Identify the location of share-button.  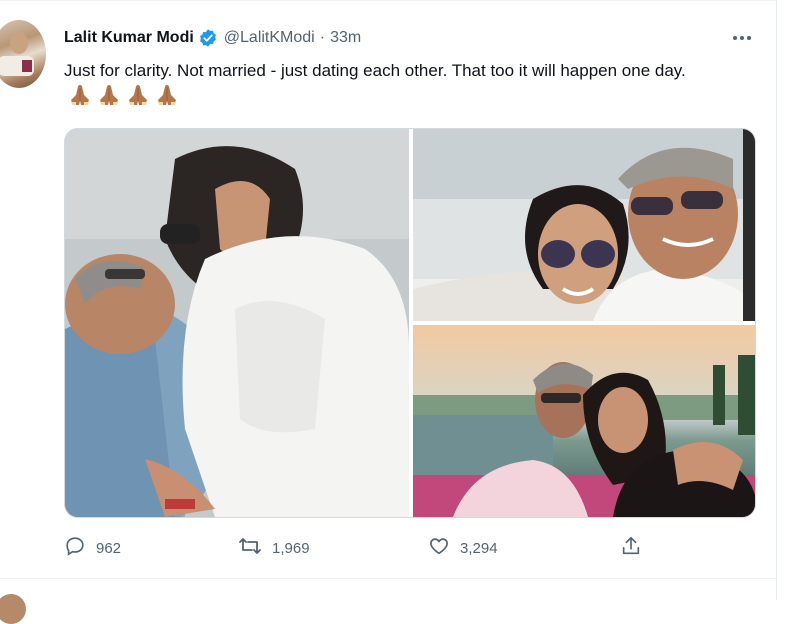
(631, 548).